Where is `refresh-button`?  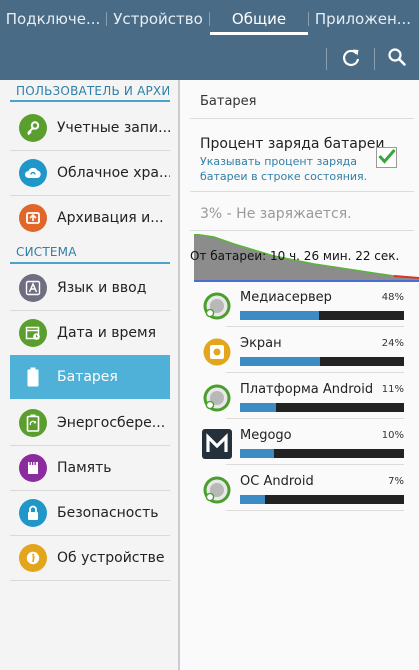 refresh-button is located at coordinates (351, 59).